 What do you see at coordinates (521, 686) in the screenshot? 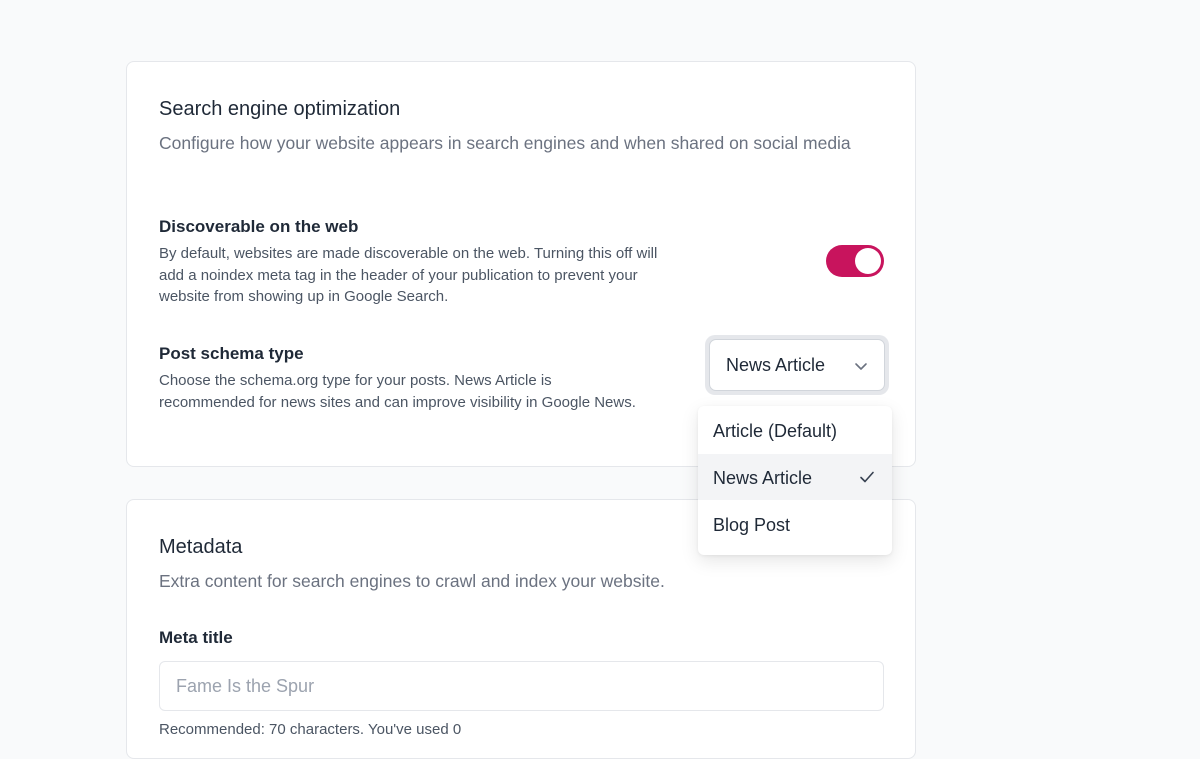
I see `meta-title-input` at bounding box center [521, 686].